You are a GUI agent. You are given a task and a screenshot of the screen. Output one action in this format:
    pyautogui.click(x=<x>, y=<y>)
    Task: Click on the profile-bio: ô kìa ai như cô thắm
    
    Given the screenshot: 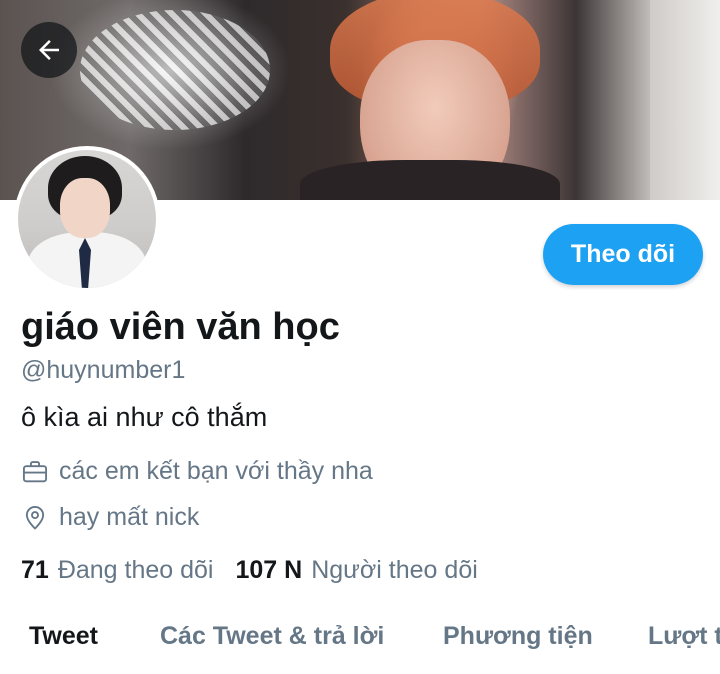 What is the action you would take?
    pyautogui.click(x=144, y=417)
    